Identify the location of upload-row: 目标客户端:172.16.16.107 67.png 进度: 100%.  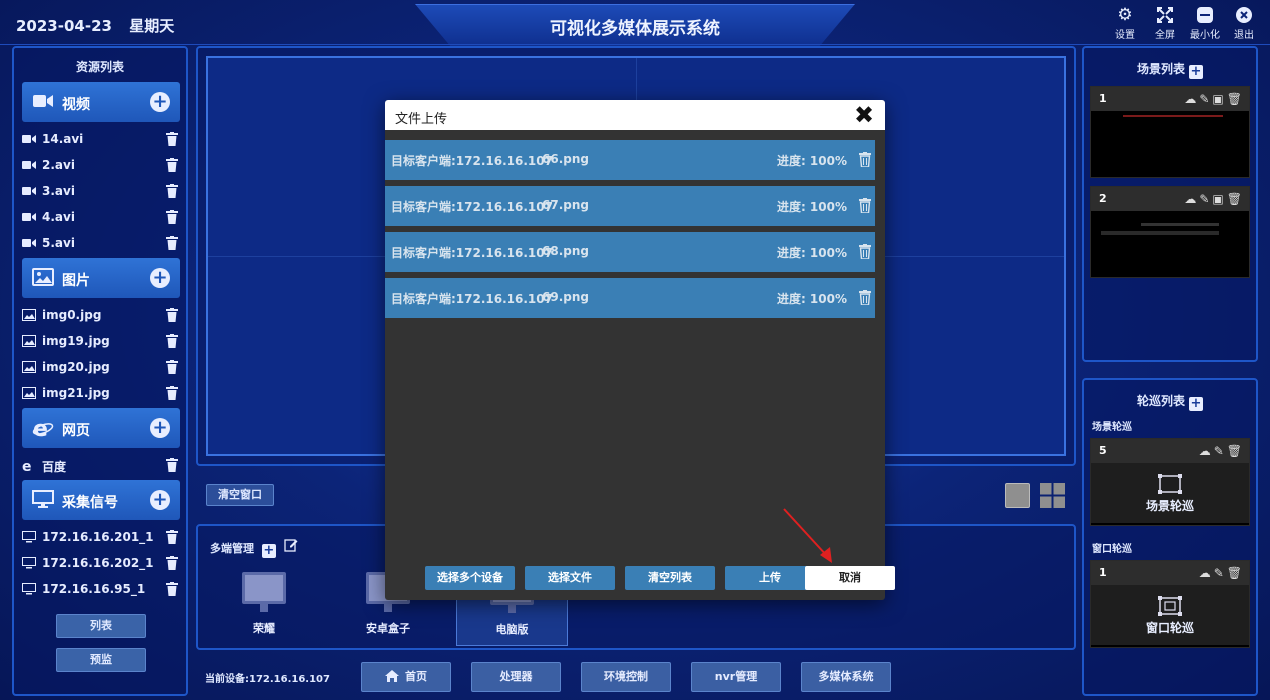
(630, 206).